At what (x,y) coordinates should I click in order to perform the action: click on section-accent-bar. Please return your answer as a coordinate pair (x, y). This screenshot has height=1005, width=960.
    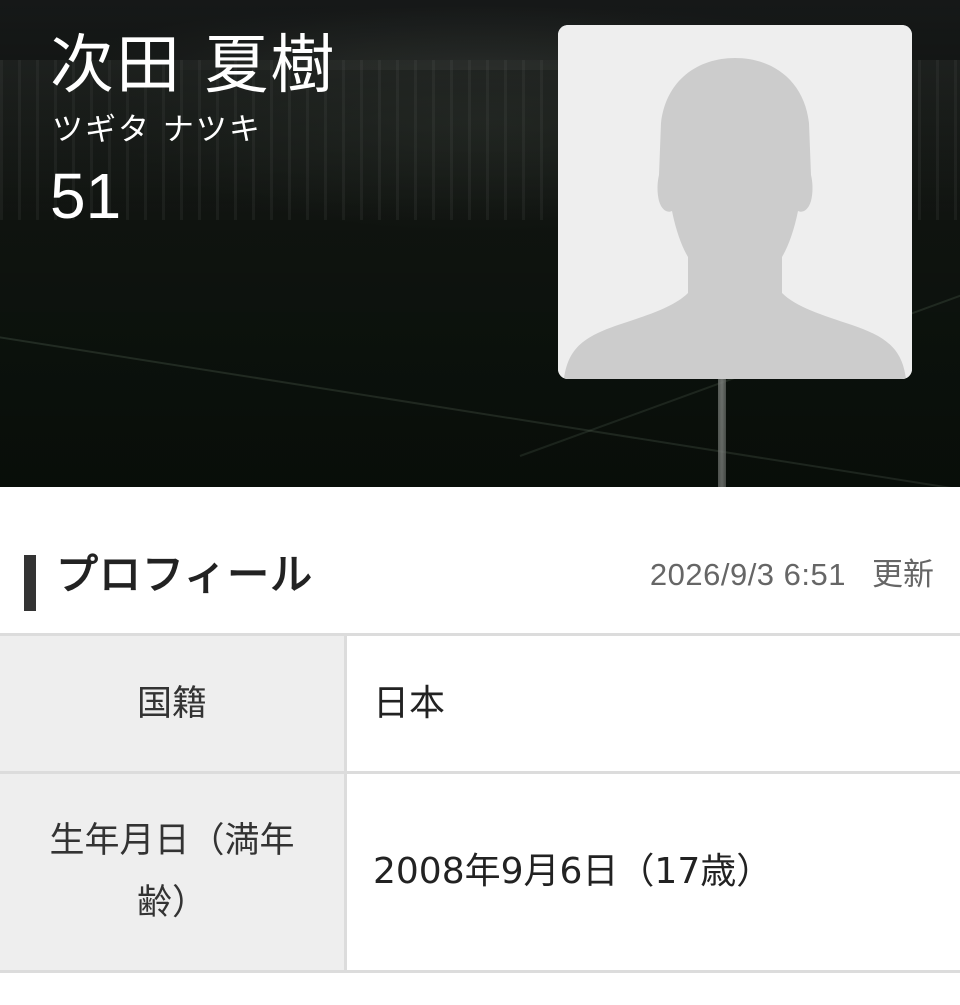
    Looking at the image, I should click on (30, 583).